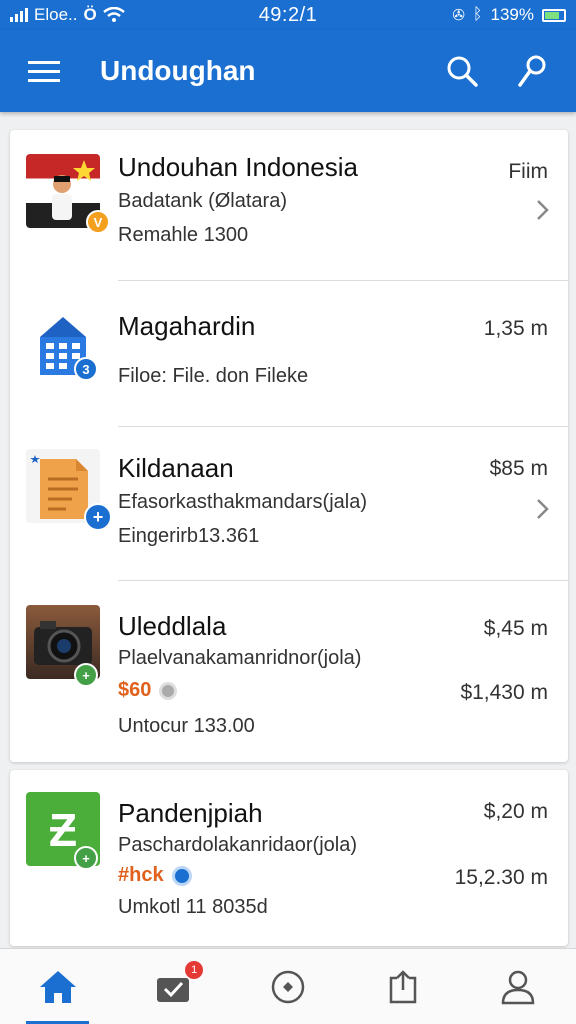 Image resolution: width=576 pixels, height=1024 pixels. What do you see at coordinates (242, 502) in the screenshot?
I see `item-subtitle: Efasorkasthakmandars(jala)` at bounding box center [242, 502].